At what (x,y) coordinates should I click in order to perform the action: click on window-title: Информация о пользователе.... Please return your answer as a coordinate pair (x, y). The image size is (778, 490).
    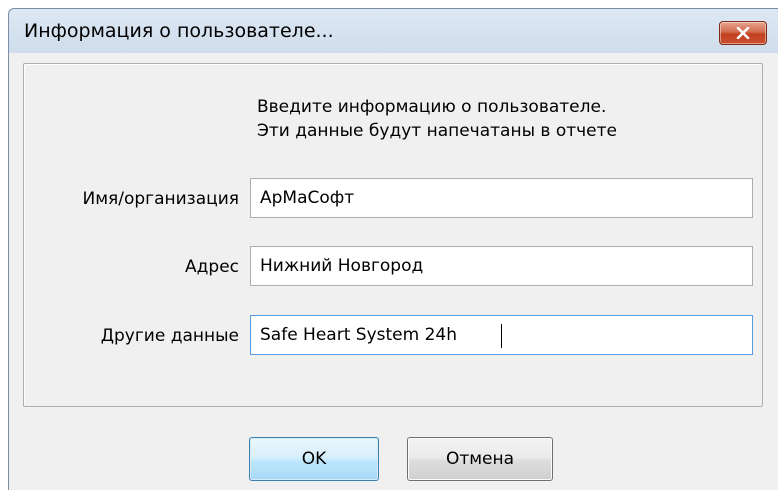
    Looking at the image, I should click on (179, 31).